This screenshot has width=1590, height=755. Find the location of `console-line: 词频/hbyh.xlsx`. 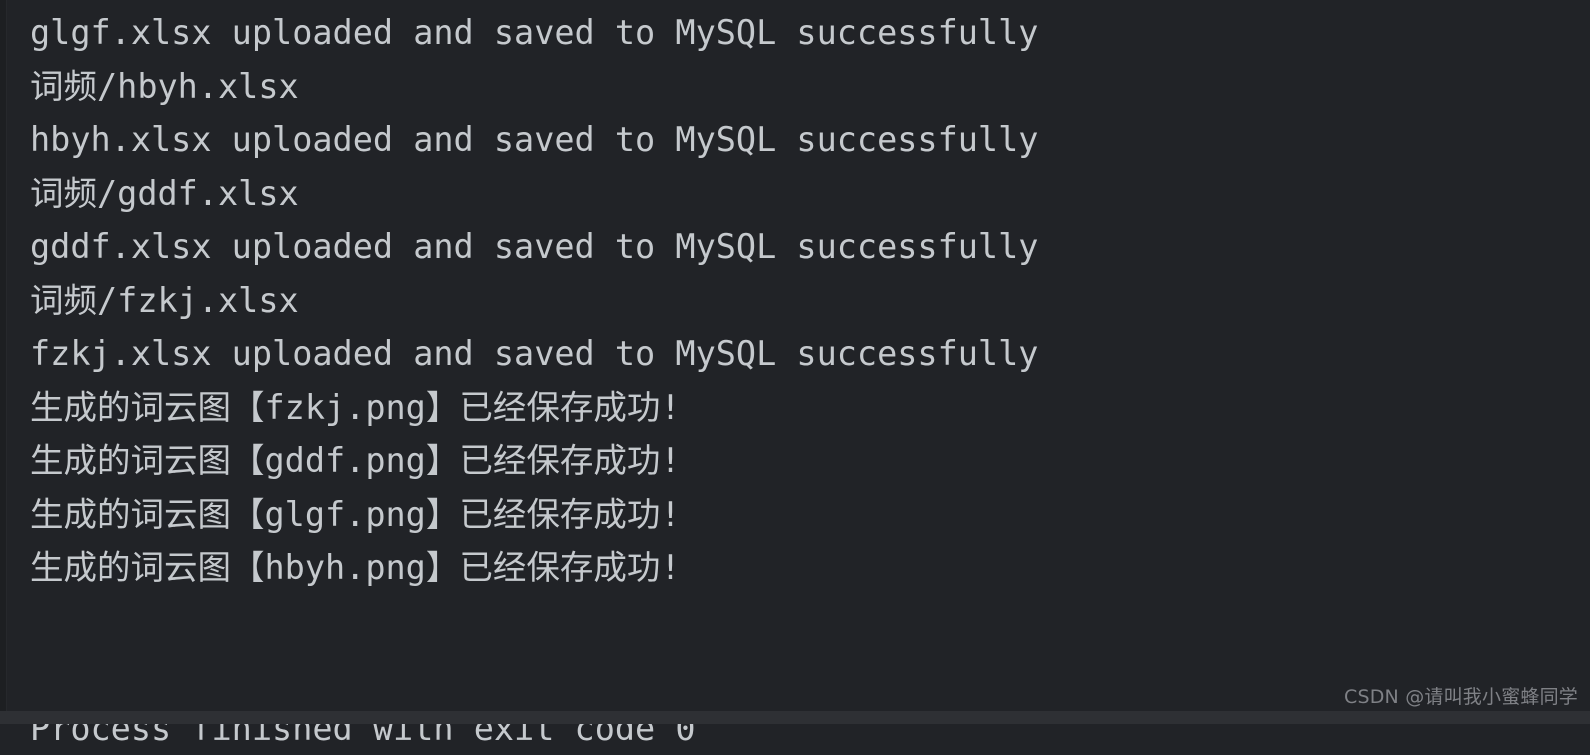

console-line: 词频/hbyh.xlsx is located at coordinates (810, 87).